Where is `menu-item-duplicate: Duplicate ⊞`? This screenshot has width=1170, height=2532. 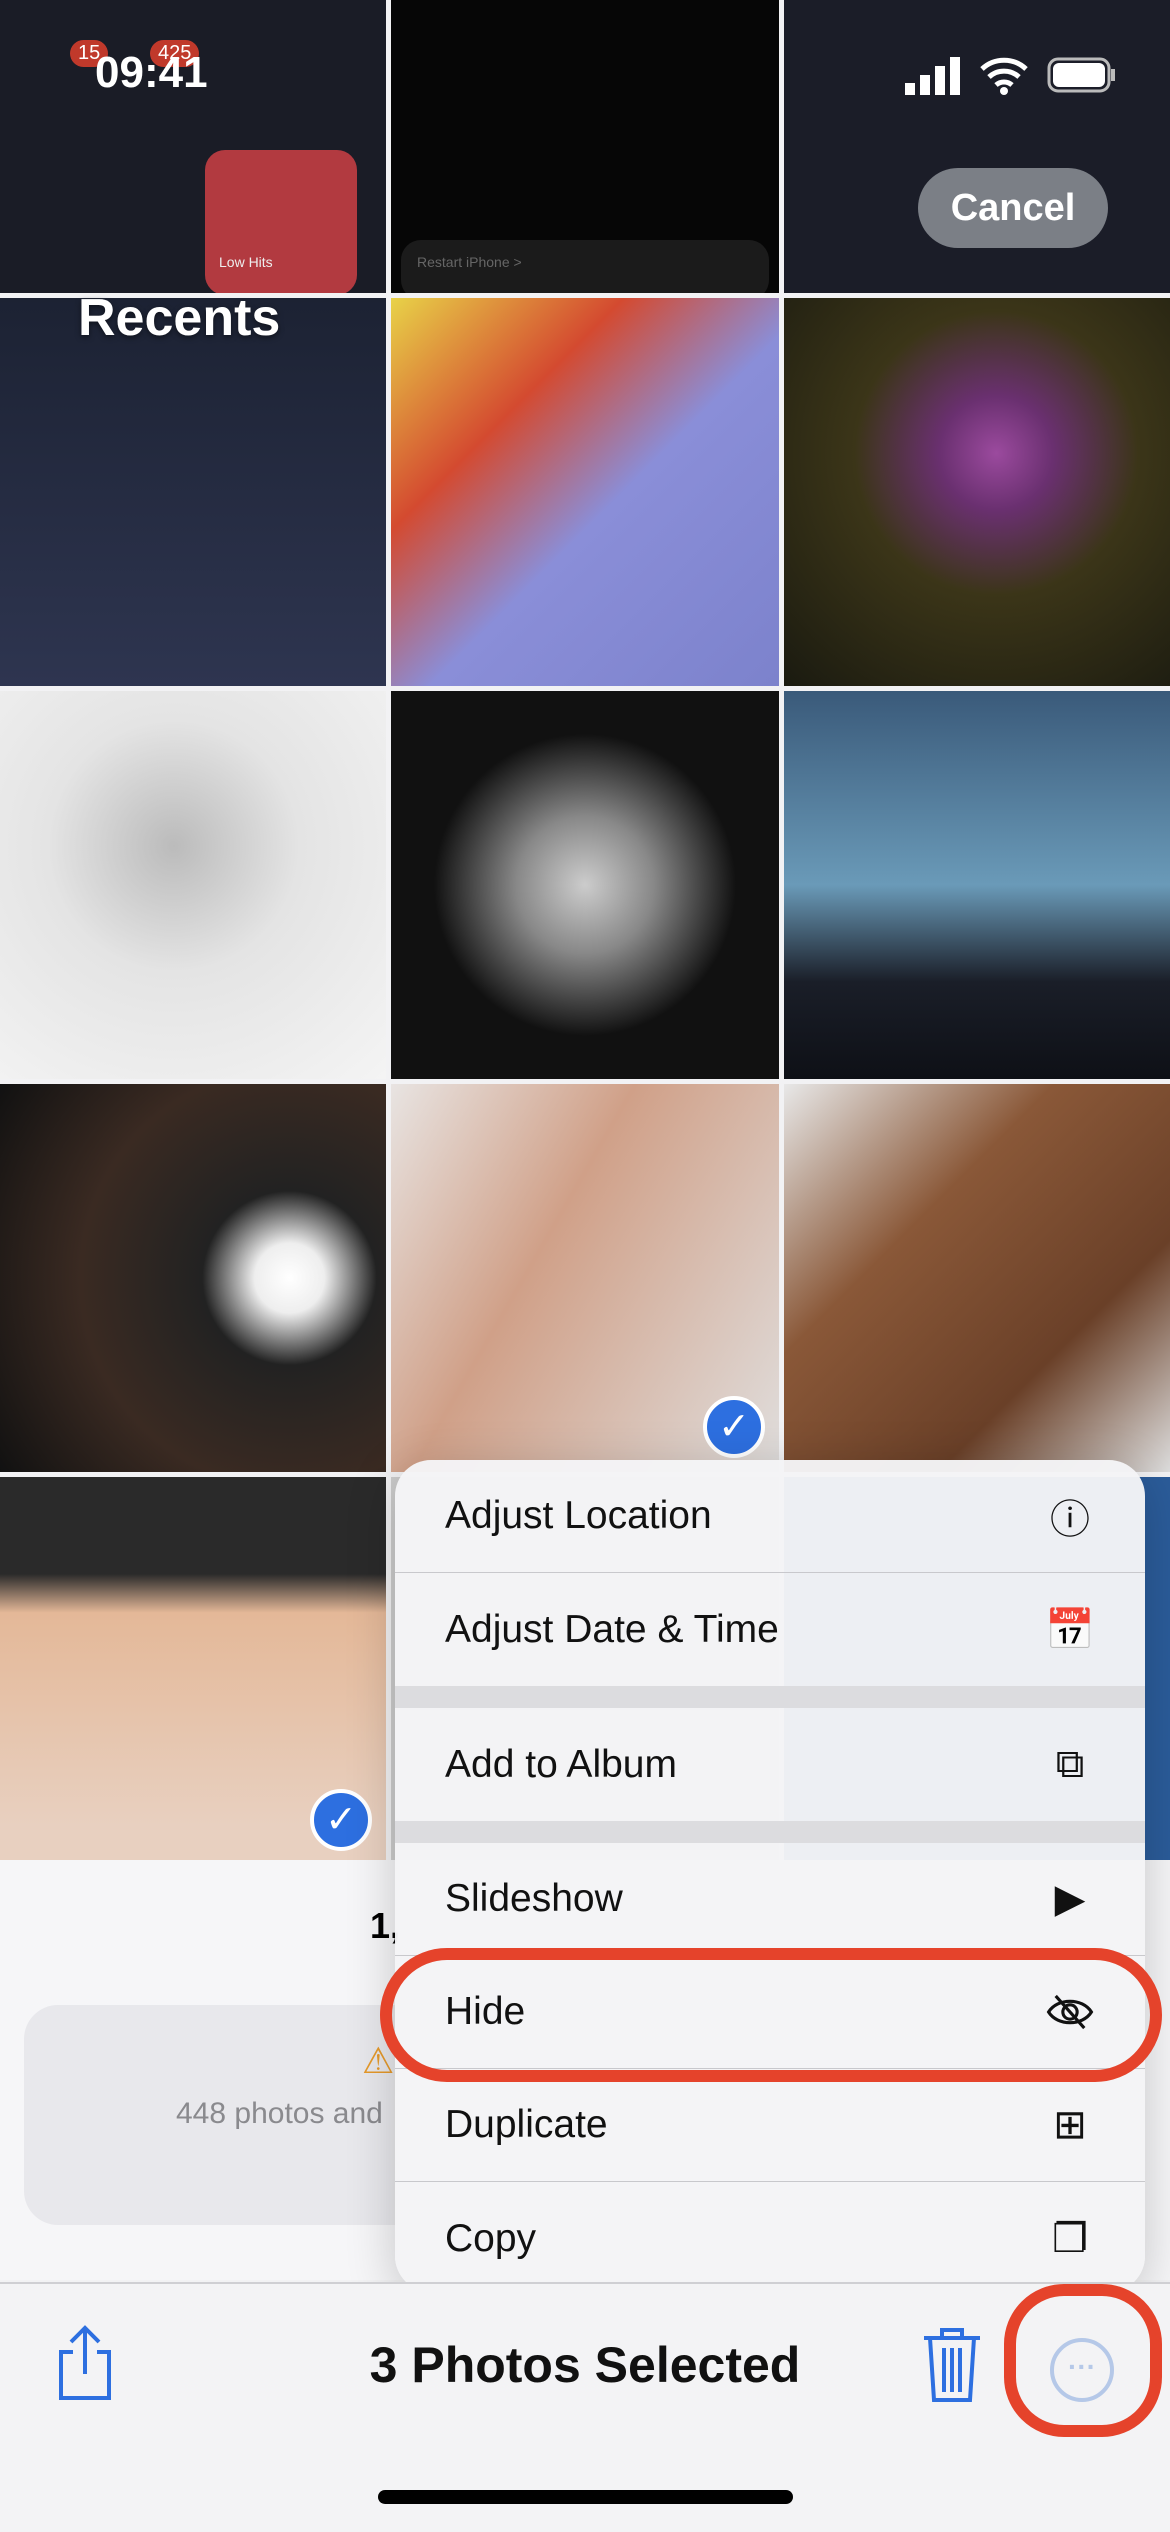
menu-item-duplicate: Duplicate ⊞ is located at coordinates (770, 2125).